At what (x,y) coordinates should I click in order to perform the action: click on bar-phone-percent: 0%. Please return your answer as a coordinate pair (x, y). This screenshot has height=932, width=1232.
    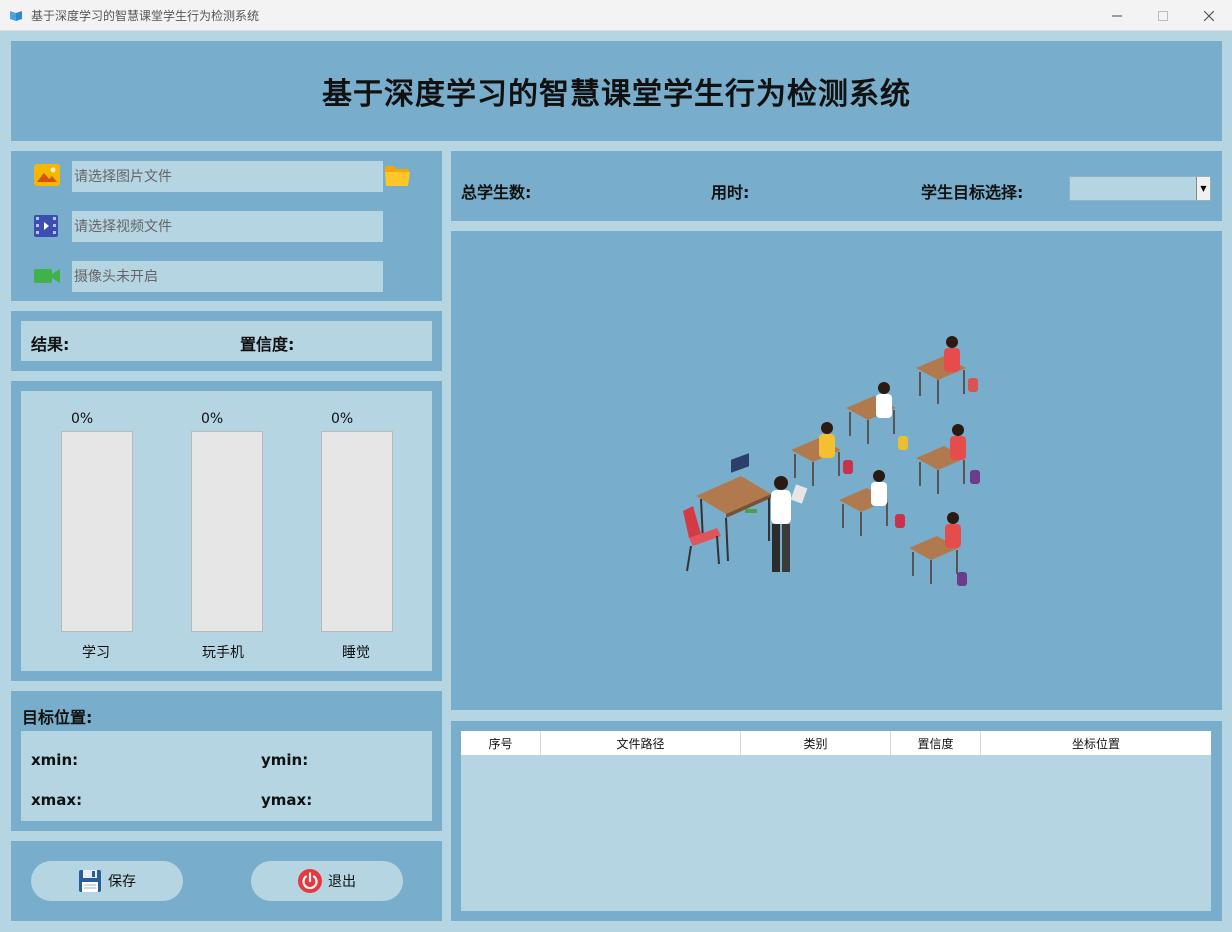
    Looking at the image, I should click on (212, 419).